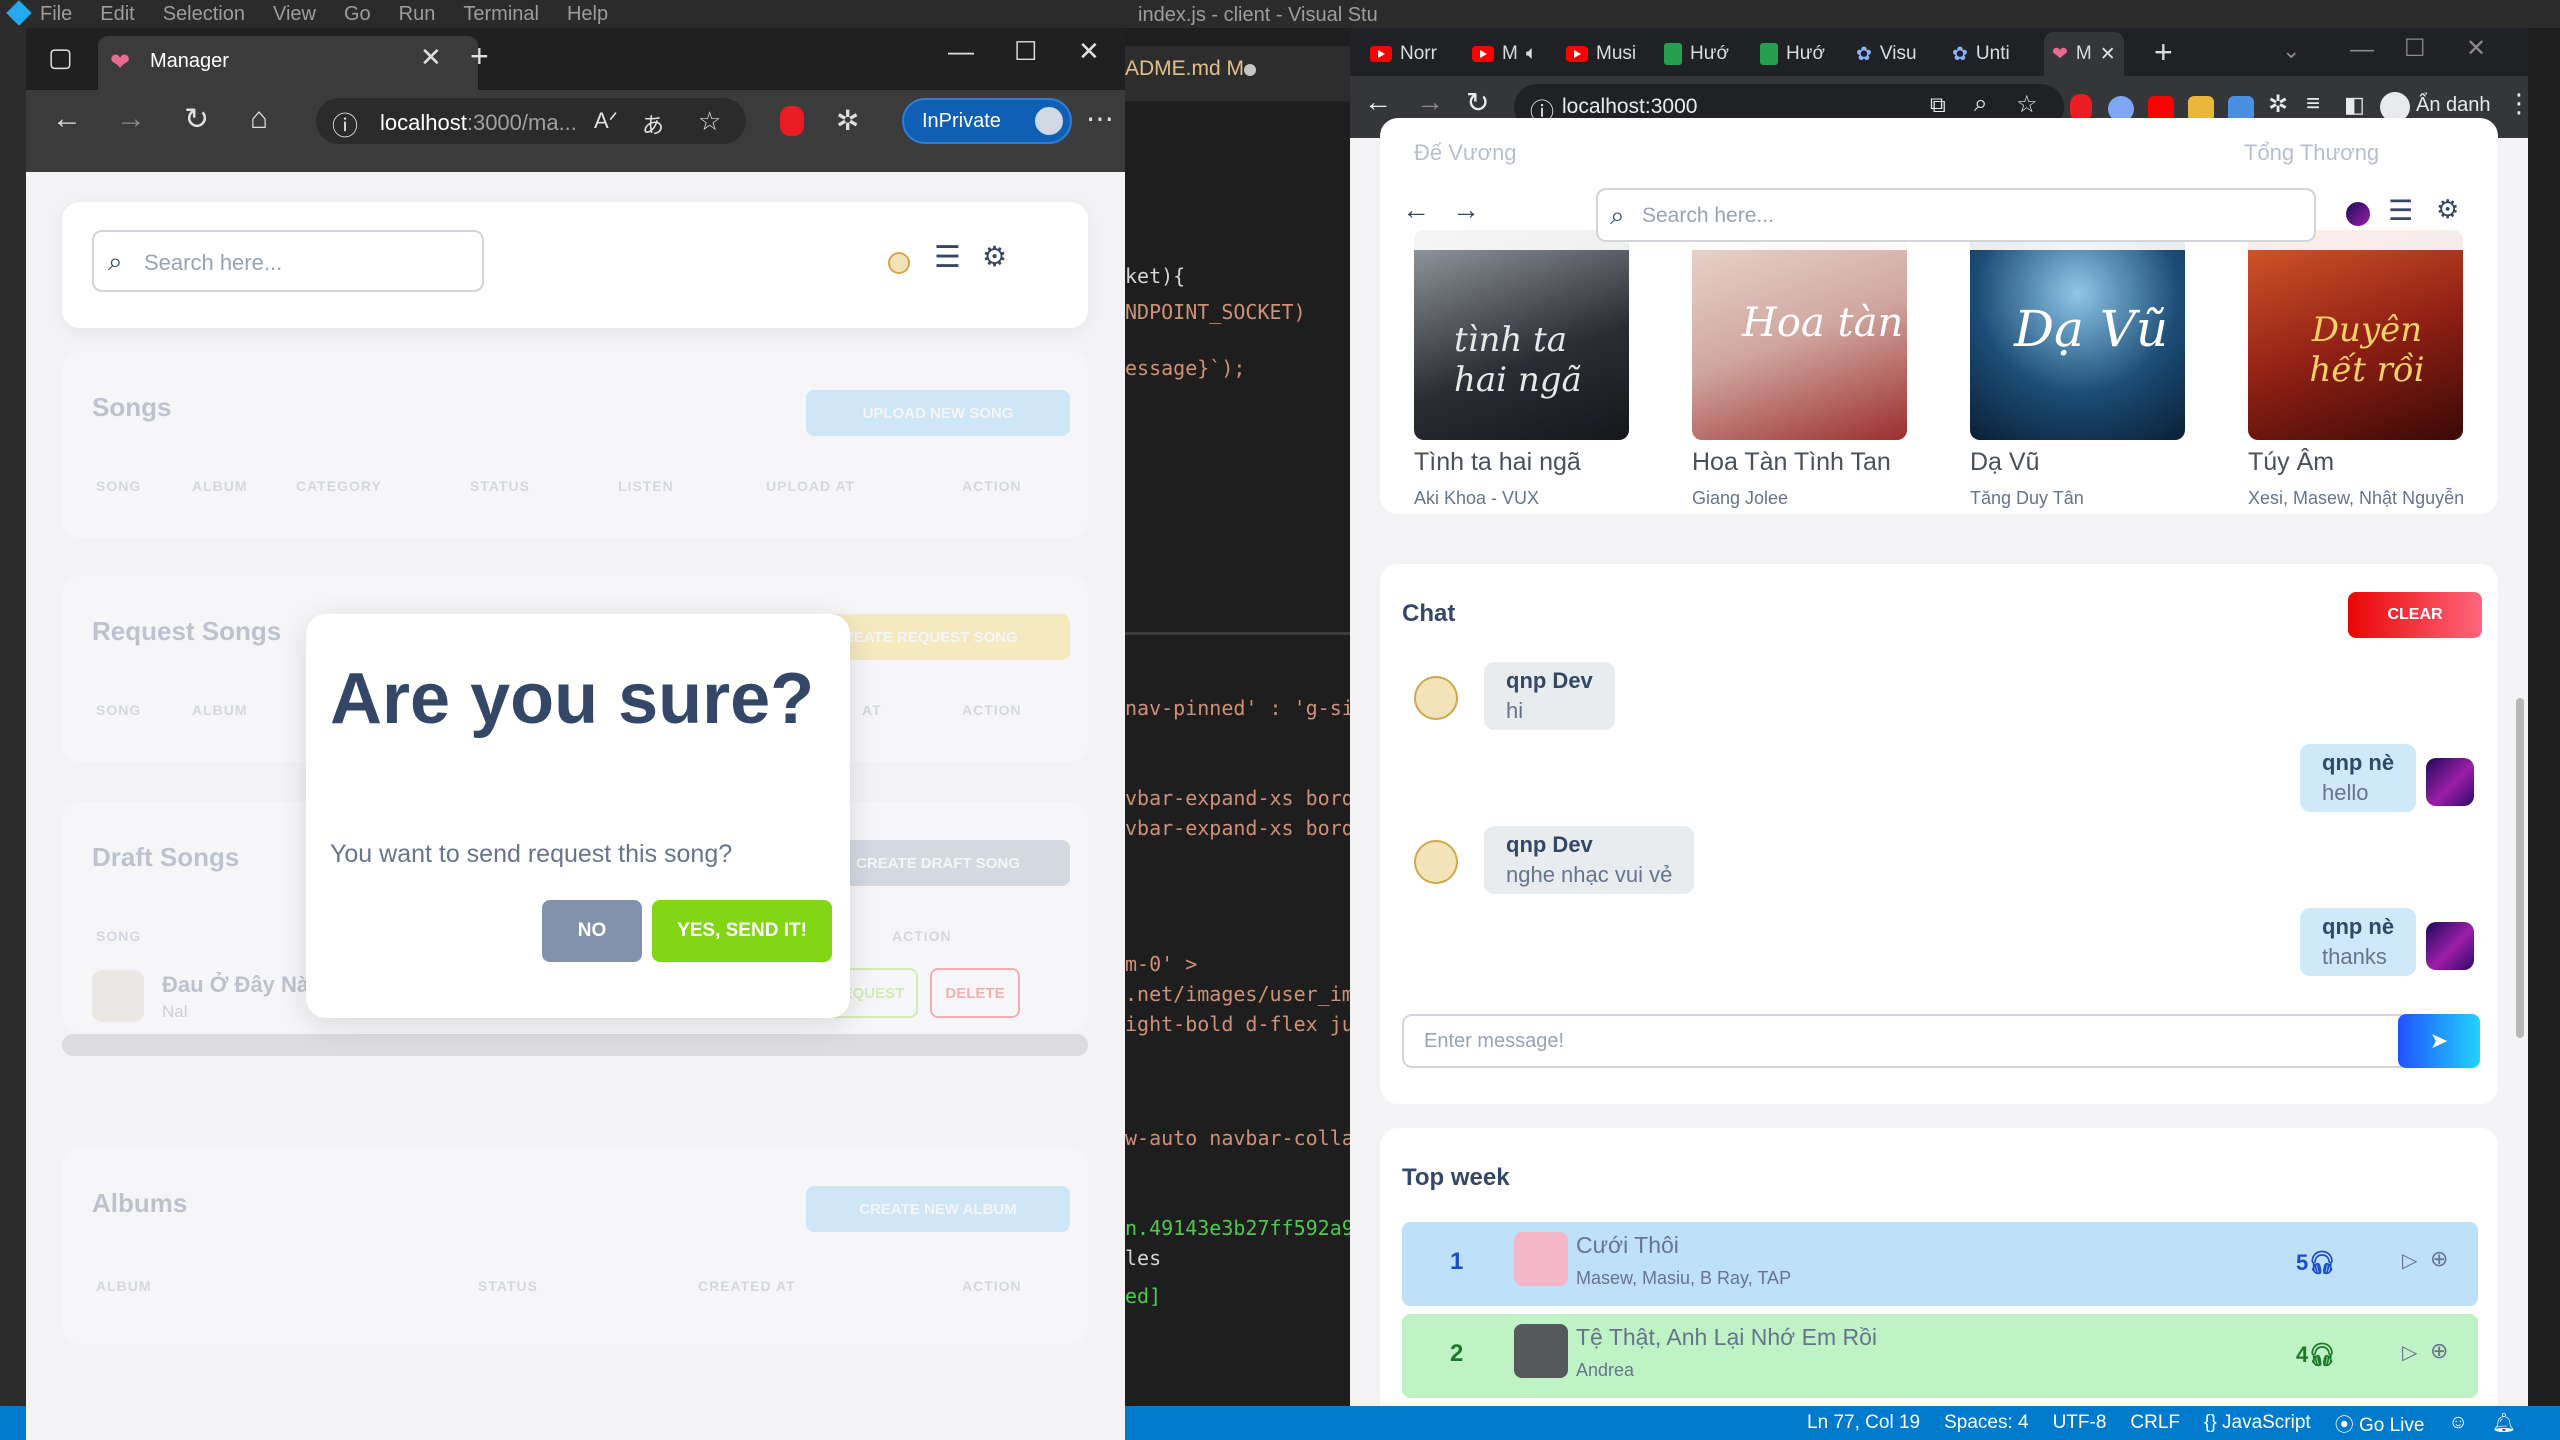 The image size is (2560, 1440). What do you see at coordinates (2504, 1423) in the screenshot?
I see `bell-icon: 🔔︎` at bounding box center [2504, 1423].